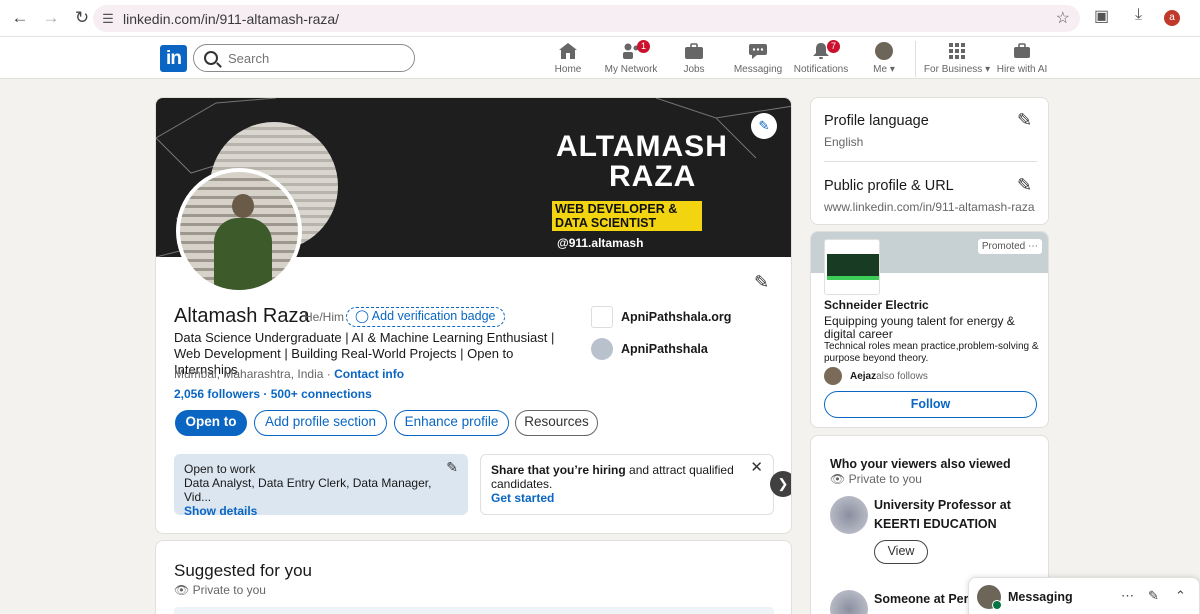 This screenshot has width=1200, height=614. Describe the element at coordinates (758, 59) in the screenshot. I see `nav-messaging: Messaging` at that location.